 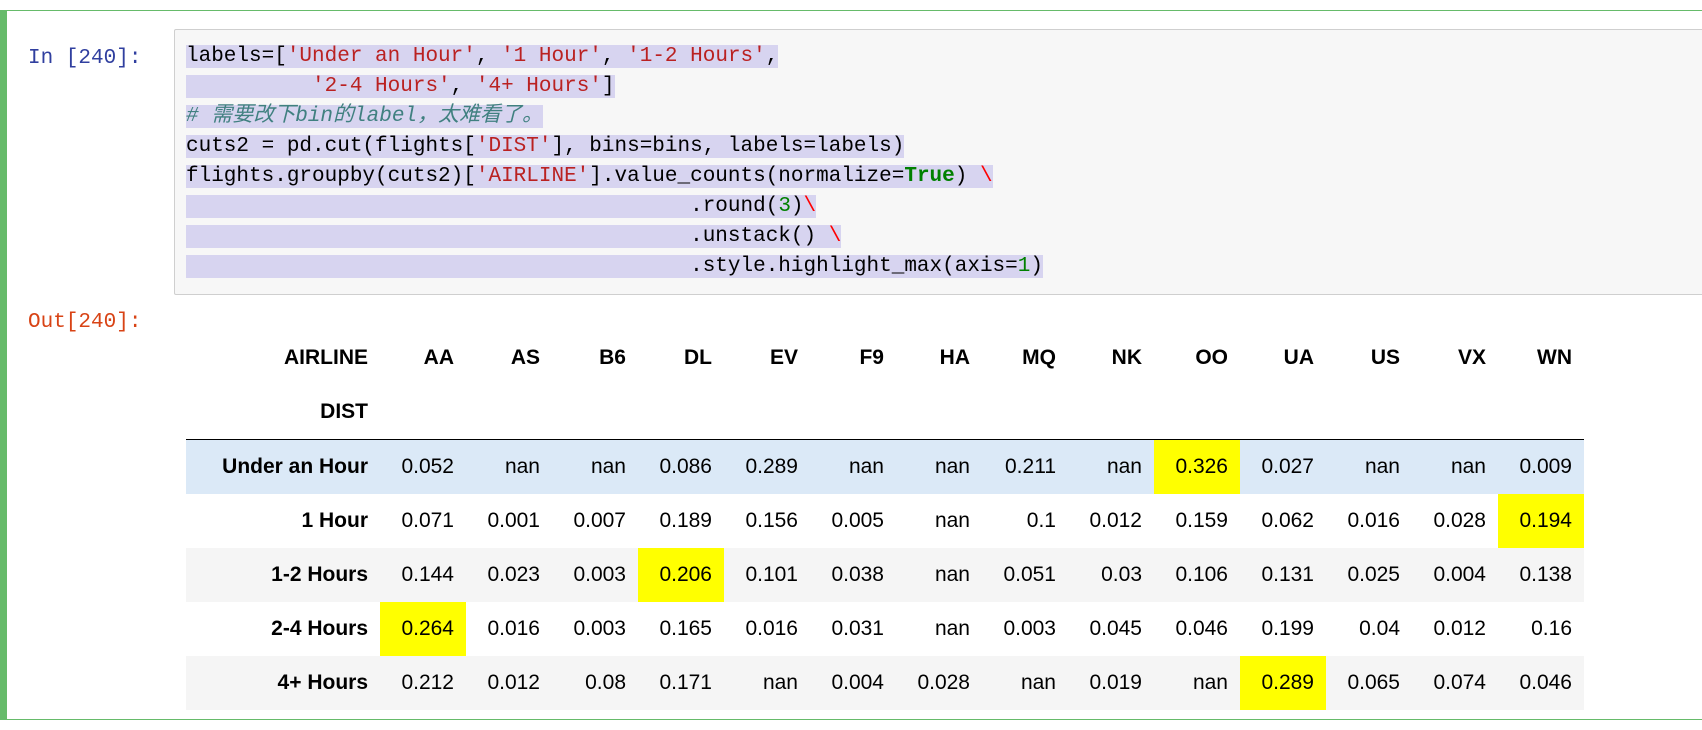 I want to click on code-token: .round(, so click(x=734, y=206).